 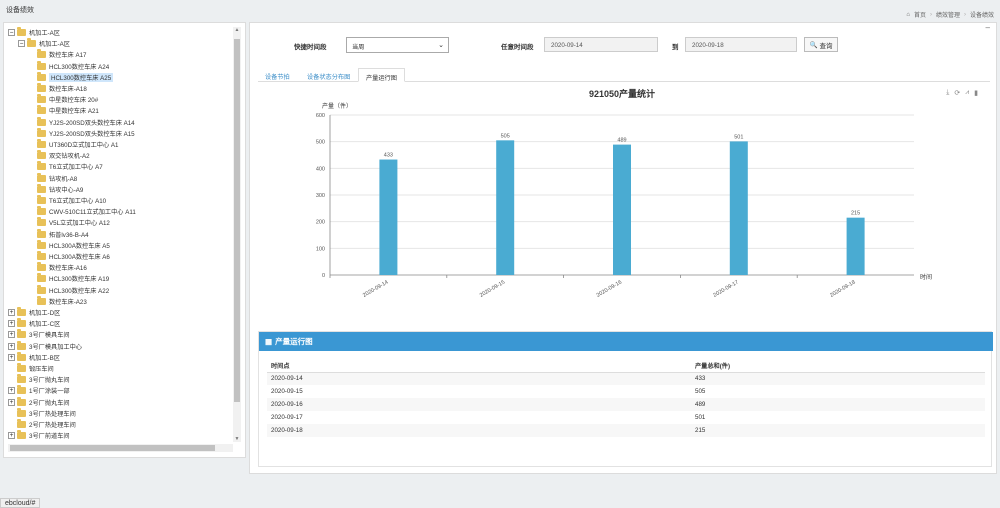 What do you see at coordinates (976, 93) in the screenshot?
I see `bar-chart-icon: ▮` at bounding box center [976, 93].